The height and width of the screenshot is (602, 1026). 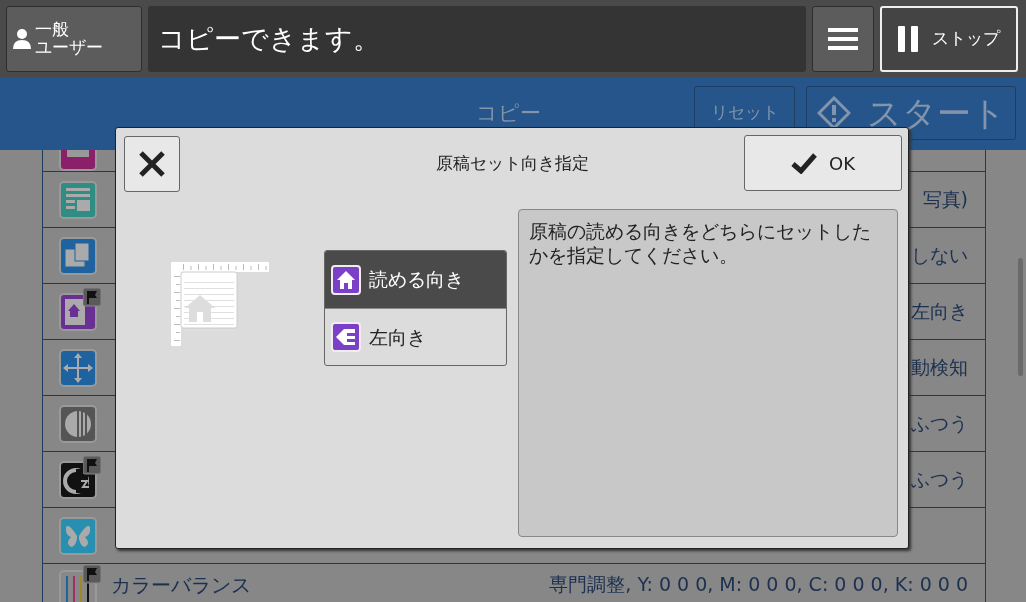 I want to click on setting-label: カラーバランス, so click(x=181, y=585).